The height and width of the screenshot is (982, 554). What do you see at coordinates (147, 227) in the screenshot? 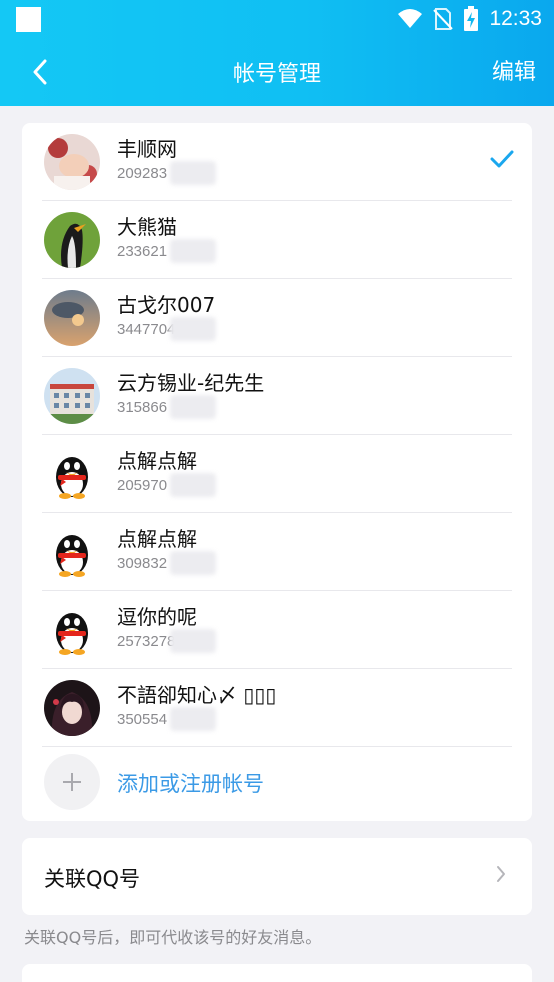
I see `account-name: 大熊猫` at bounding box center [147, 227].